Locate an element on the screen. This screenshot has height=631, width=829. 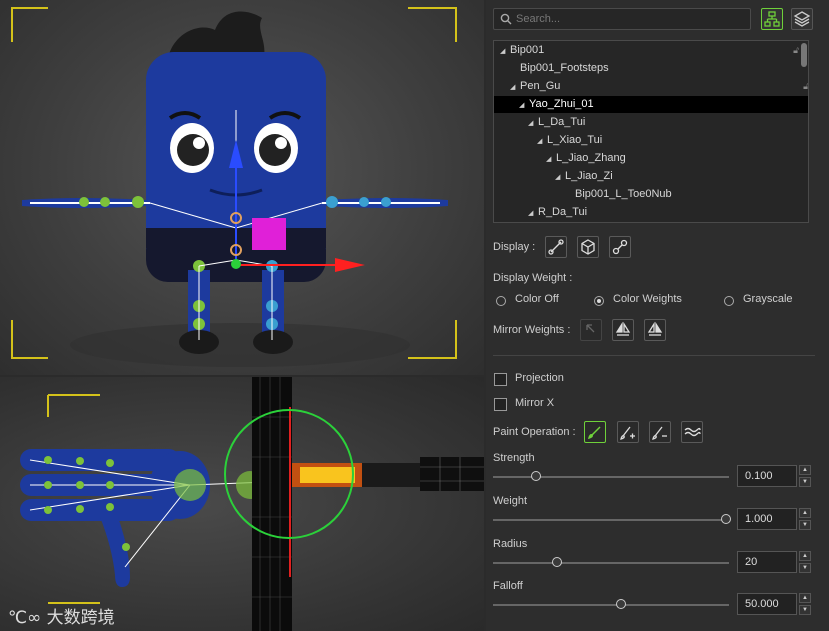
search-icon is located at coordinates (506, 19).